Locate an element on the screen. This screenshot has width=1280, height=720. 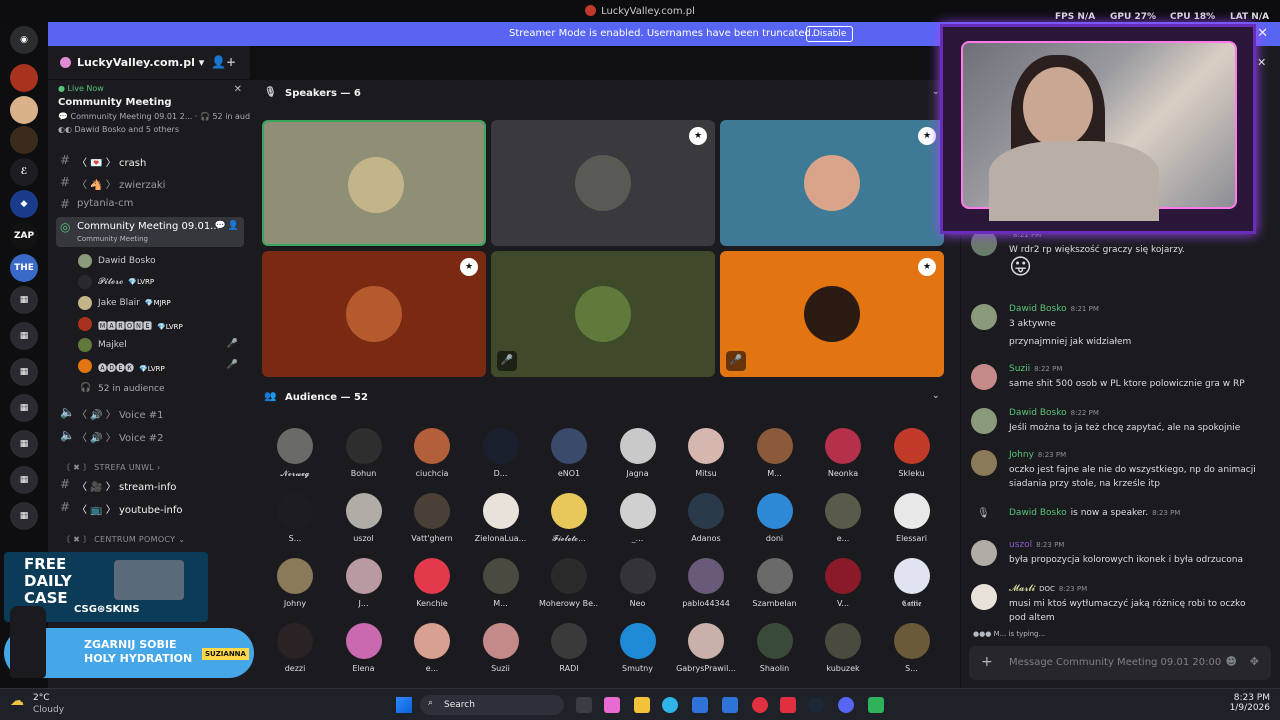
audience-member: Neonka is located at coordinates (843, 453).